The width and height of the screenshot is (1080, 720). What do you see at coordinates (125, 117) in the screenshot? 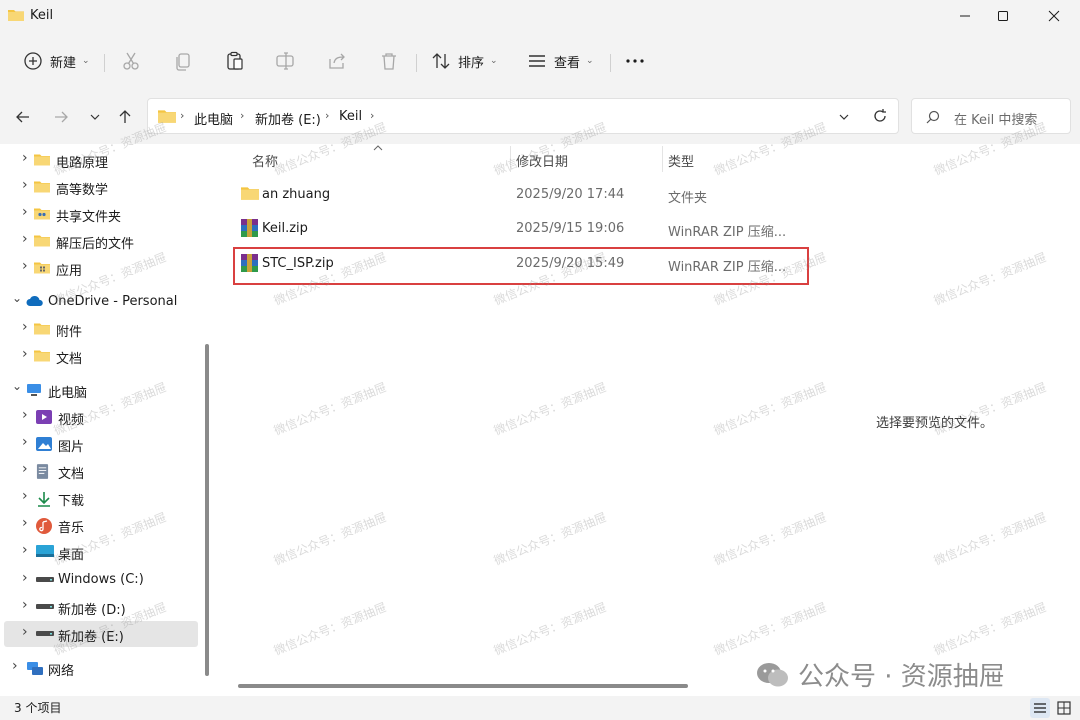
I see `up-button` at bounding box center [125, 117].